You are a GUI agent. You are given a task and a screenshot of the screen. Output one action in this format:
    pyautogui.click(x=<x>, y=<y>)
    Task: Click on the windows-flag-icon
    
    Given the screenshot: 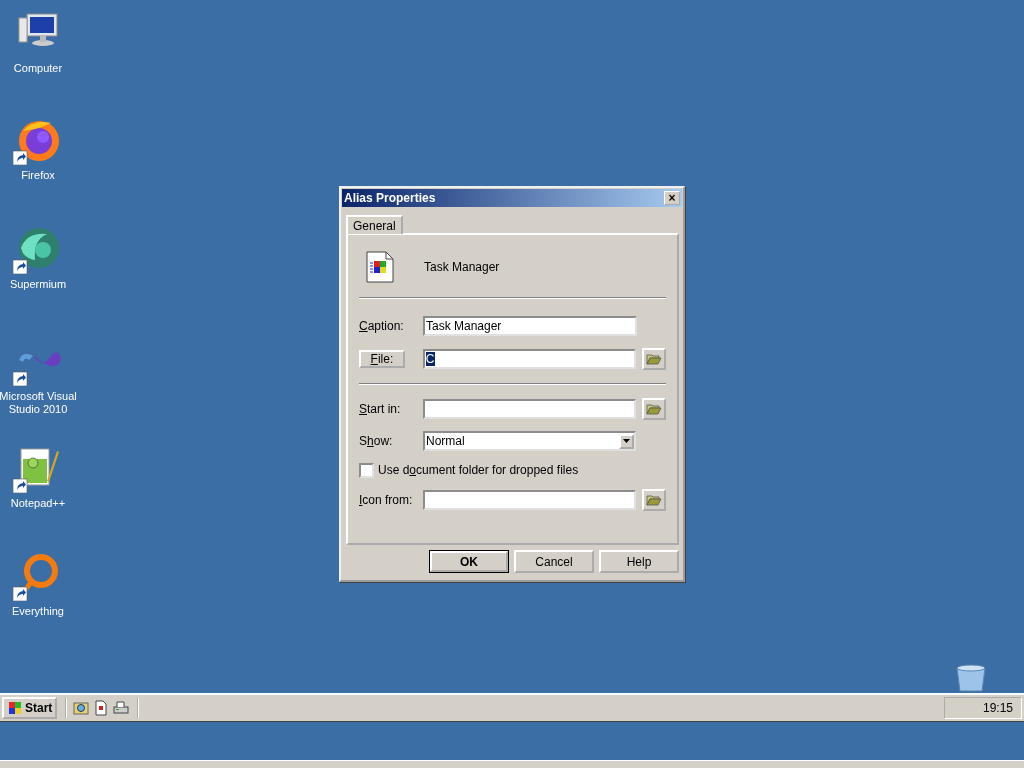 What is the action you would take?
    pyautogui.click(x=15, y=708)
    